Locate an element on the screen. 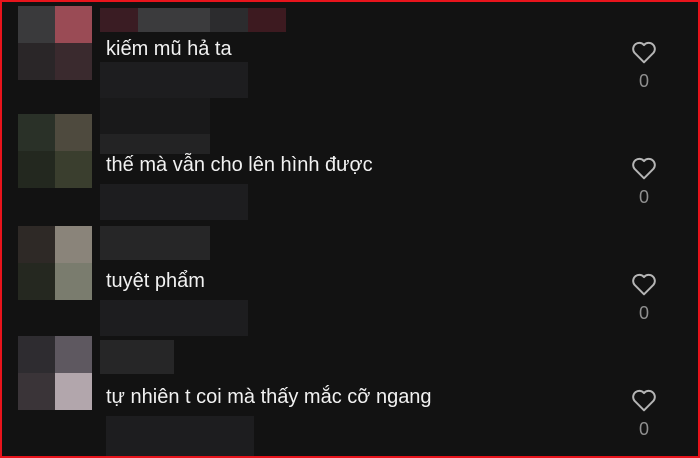  comment-text: kiếm mũ hả ta is located at coordinates (169, 49).